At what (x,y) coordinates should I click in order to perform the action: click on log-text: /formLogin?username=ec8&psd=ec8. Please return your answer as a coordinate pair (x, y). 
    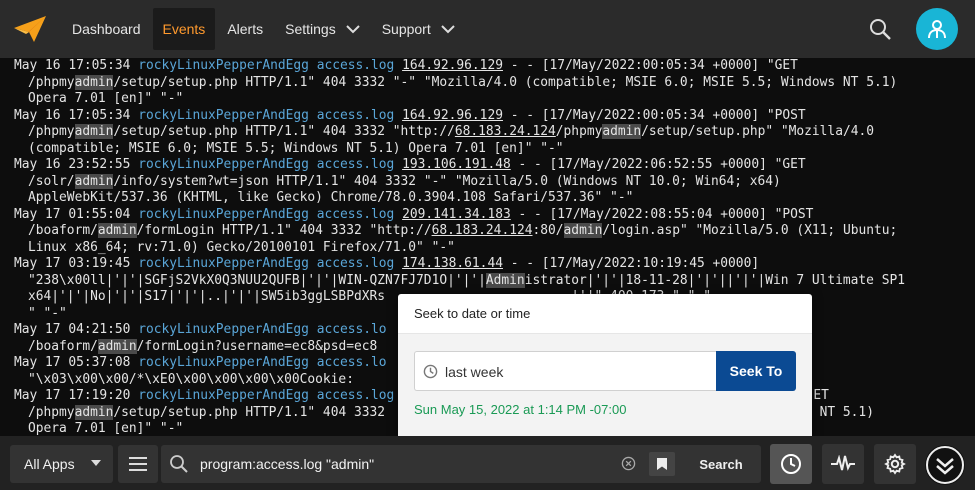
    Looking at the image, I should click on (257, 346).